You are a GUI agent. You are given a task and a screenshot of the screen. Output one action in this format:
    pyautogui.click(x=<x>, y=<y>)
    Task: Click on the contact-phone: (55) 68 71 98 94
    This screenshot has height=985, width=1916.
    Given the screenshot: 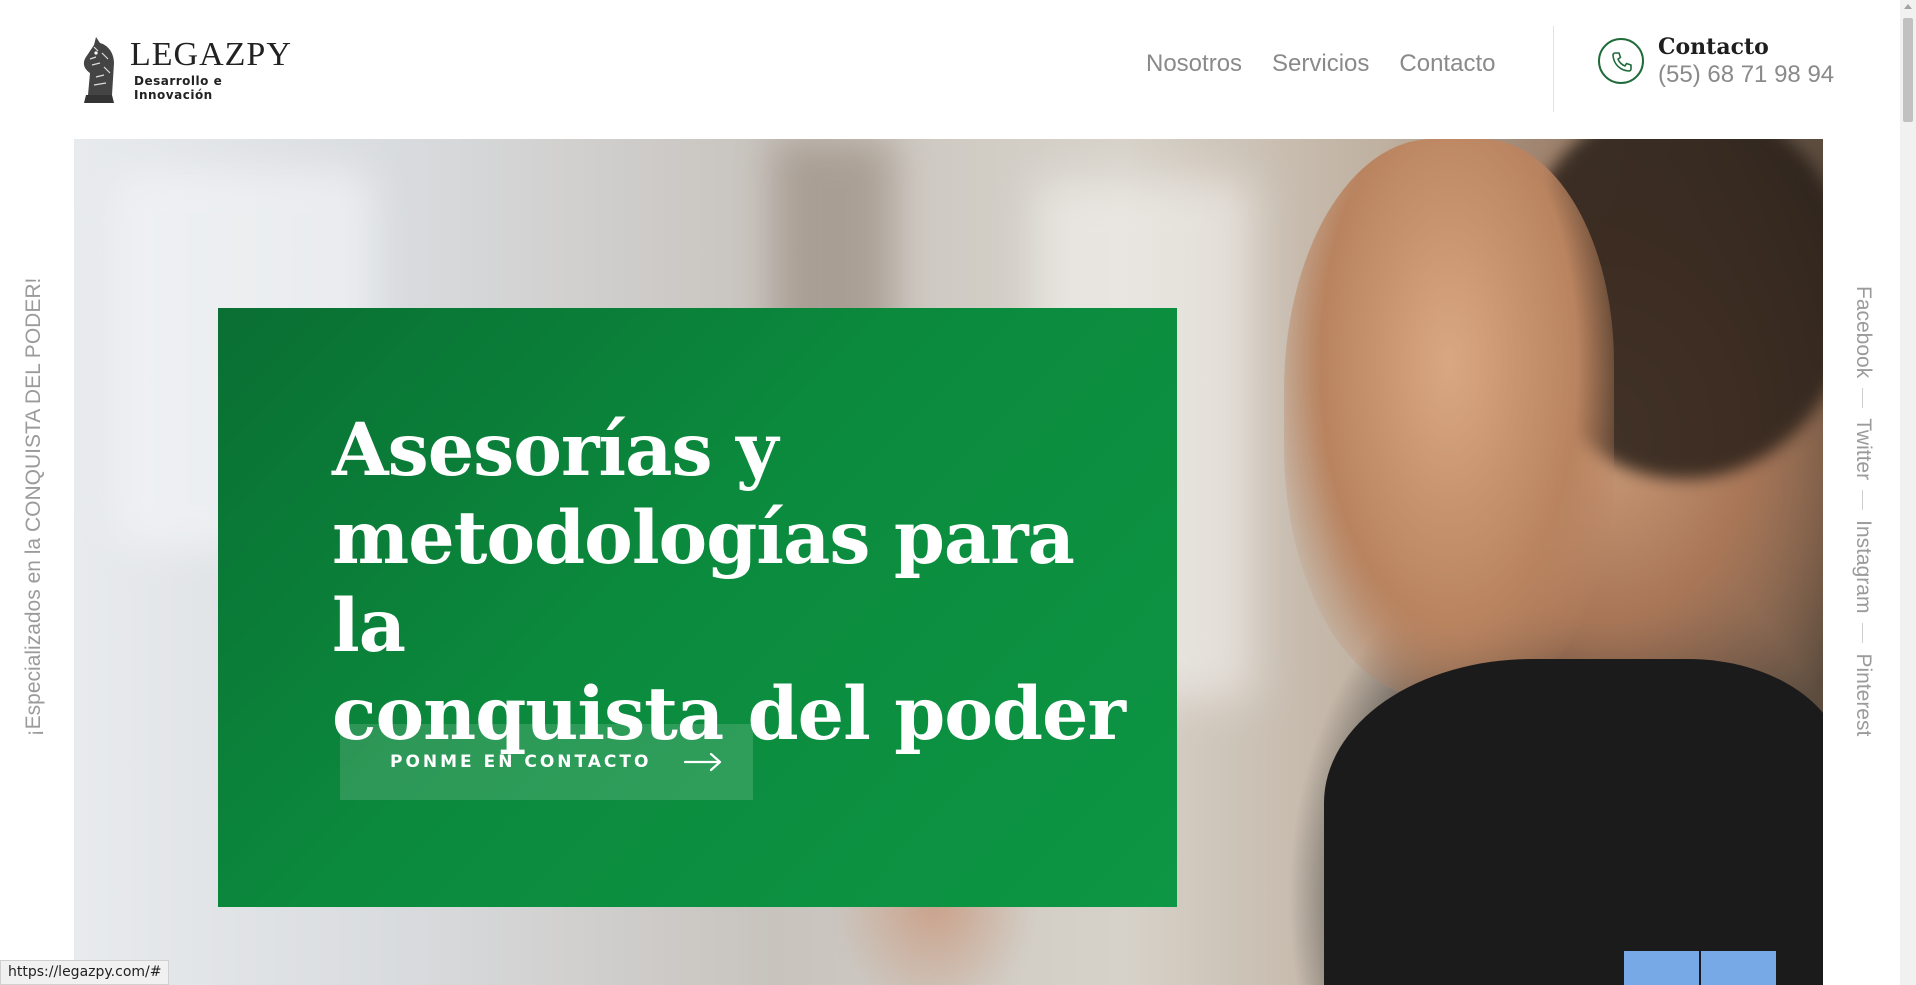 What is the action you would take?
    pyautogui.click(x=1746, y=75)
    